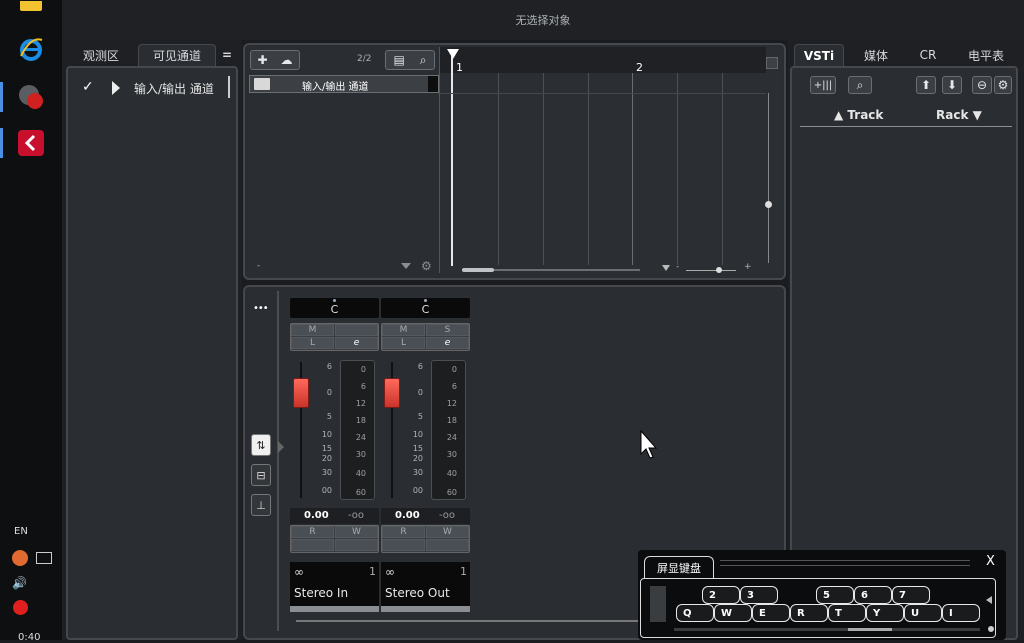 The image size is (1024, 643). What do you see at coordinates (425, 584) in the screenshot?
I see `channel-name-box: ∞ 1 Stereo Out` at bounding box center [425, 584].